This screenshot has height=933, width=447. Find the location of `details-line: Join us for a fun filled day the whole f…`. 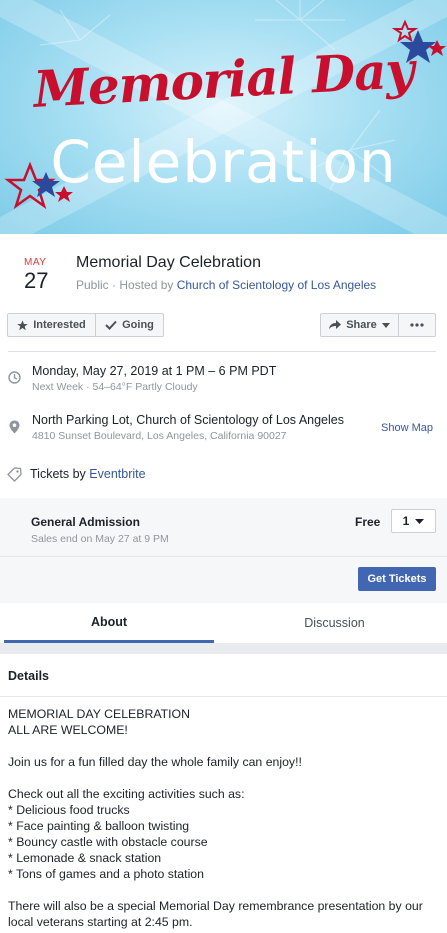

details-line: Join us for a fun filled day the whole f… is located at coordinates (155, 762).